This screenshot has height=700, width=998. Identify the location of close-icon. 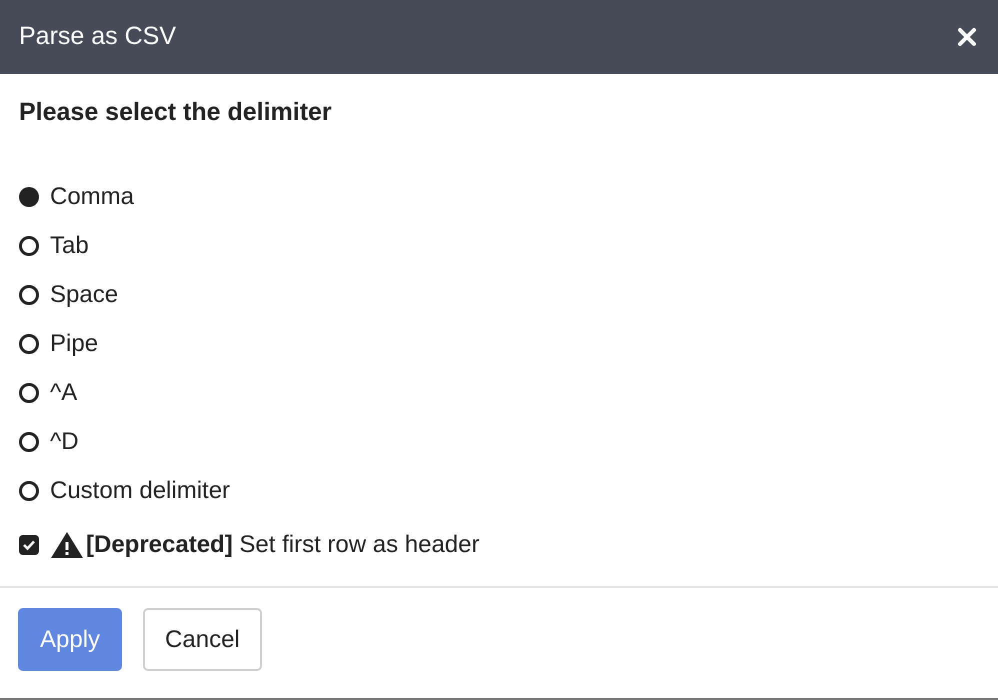
(967, 37).